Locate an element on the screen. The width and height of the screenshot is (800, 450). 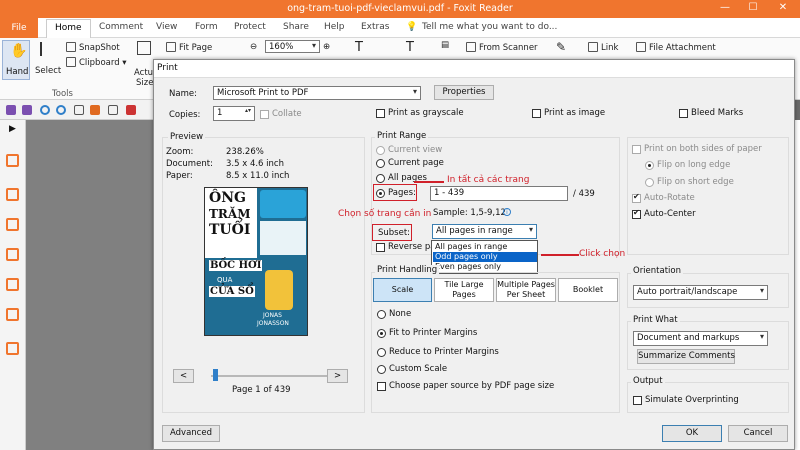
pages-icon: ▤ is located at coordinates (445, 45).